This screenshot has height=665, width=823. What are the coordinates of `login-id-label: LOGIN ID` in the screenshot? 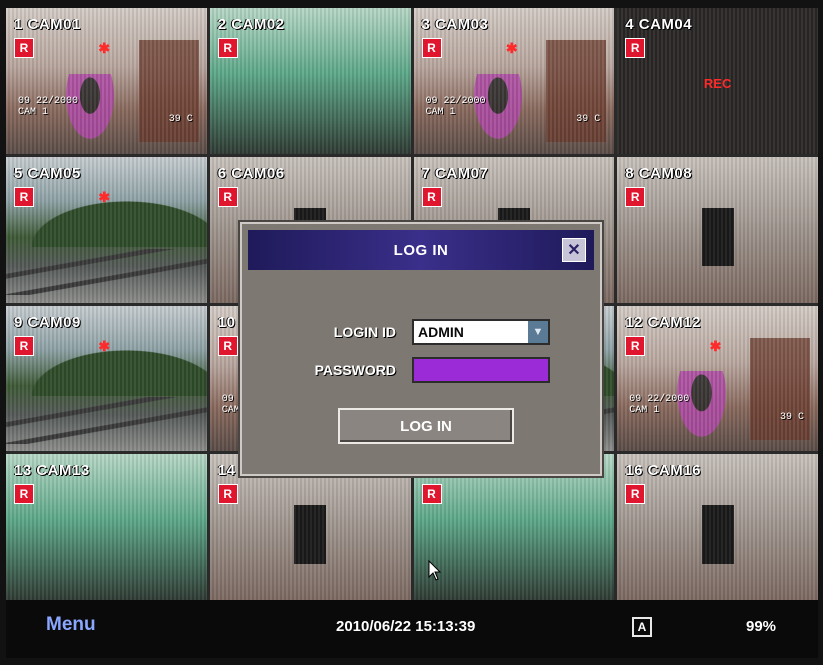 It's located at (364, 332).